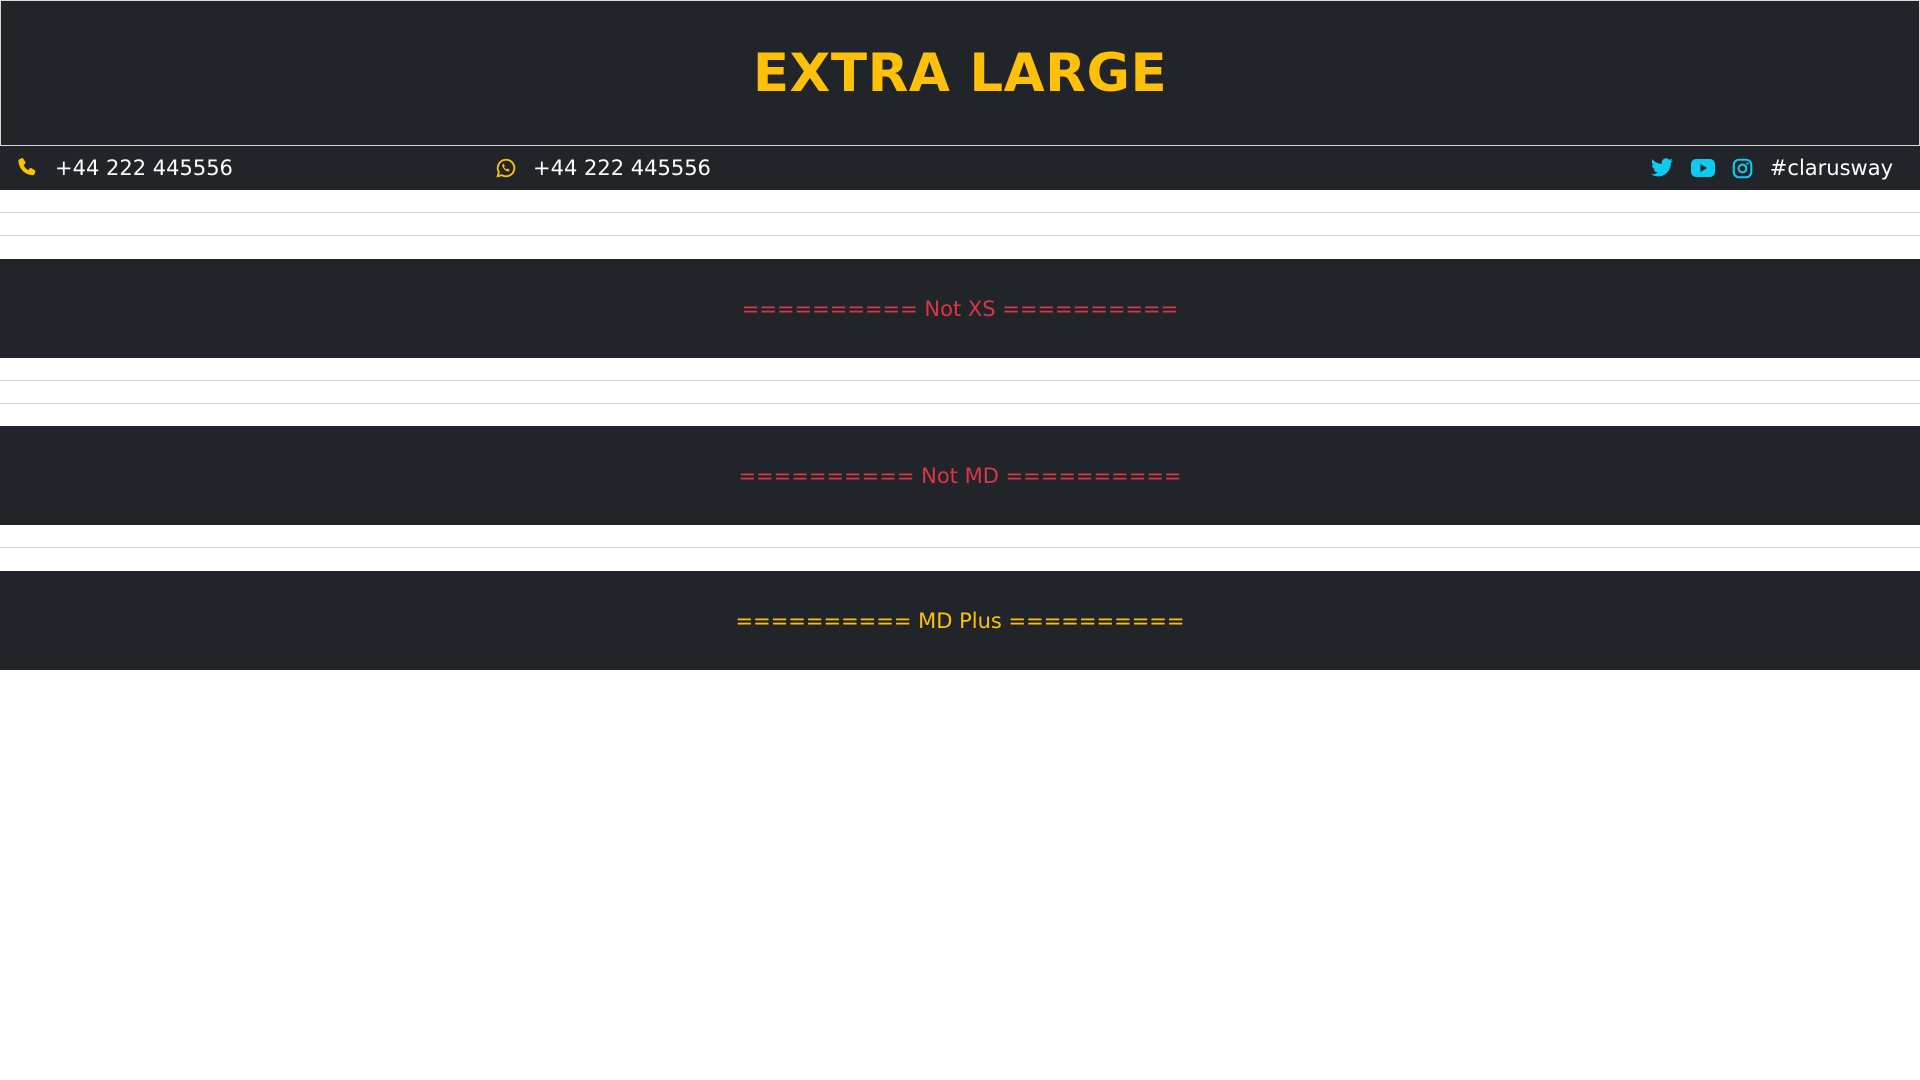  I want to click on not-md-text: ========== Not MD ==========, so click(960, 475).